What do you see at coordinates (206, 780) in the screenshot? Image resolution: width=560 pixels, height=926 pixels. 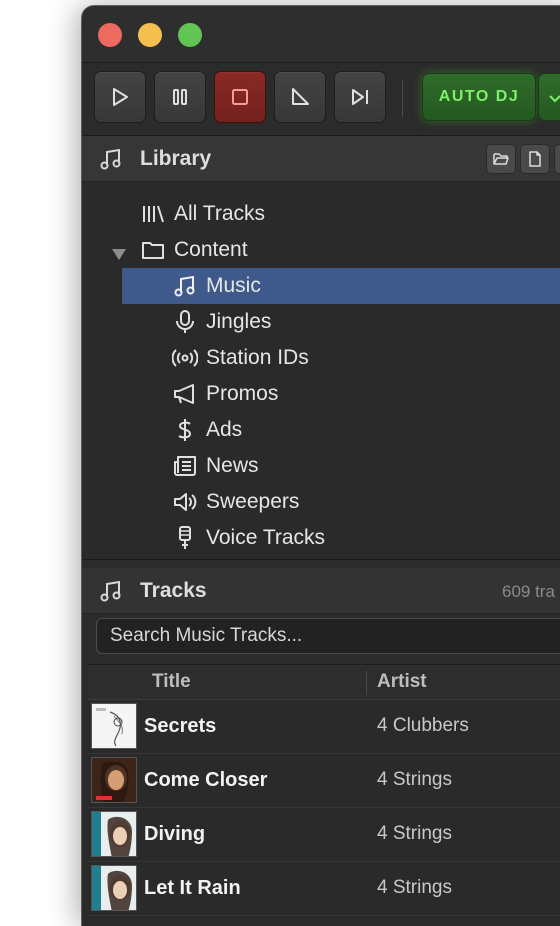 I see `track-title: Come Closer` at bounding box center [206, 780].